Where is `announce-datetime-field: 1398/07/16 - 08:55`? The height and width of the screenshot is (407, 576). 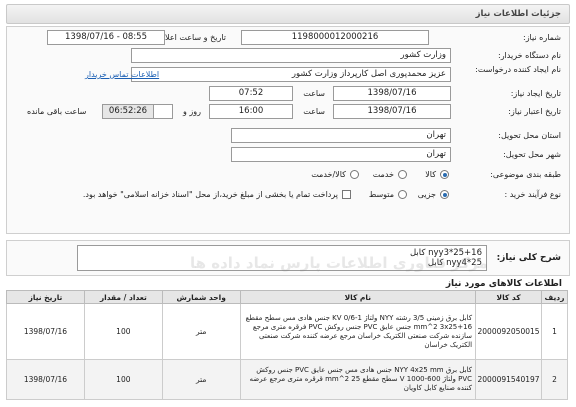 announce-datetime-field: 1398/07/16 - 08:55 is located at coordinates (106, 37).